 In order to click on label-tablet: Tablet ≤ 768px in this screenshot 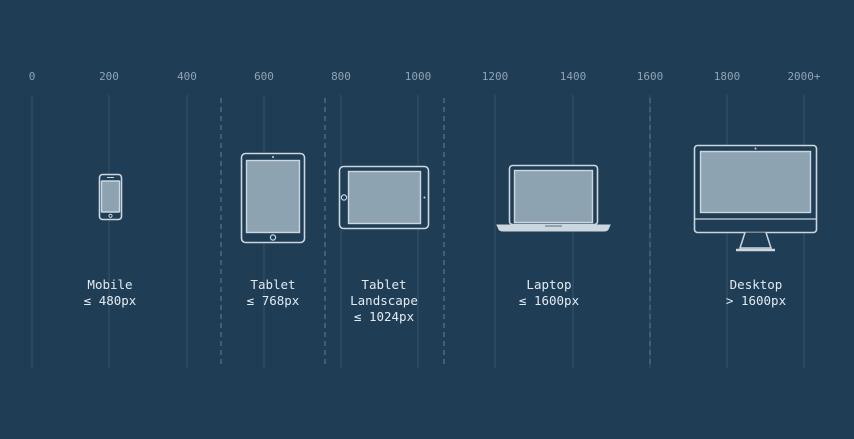, I will do `click(273, 292)`.